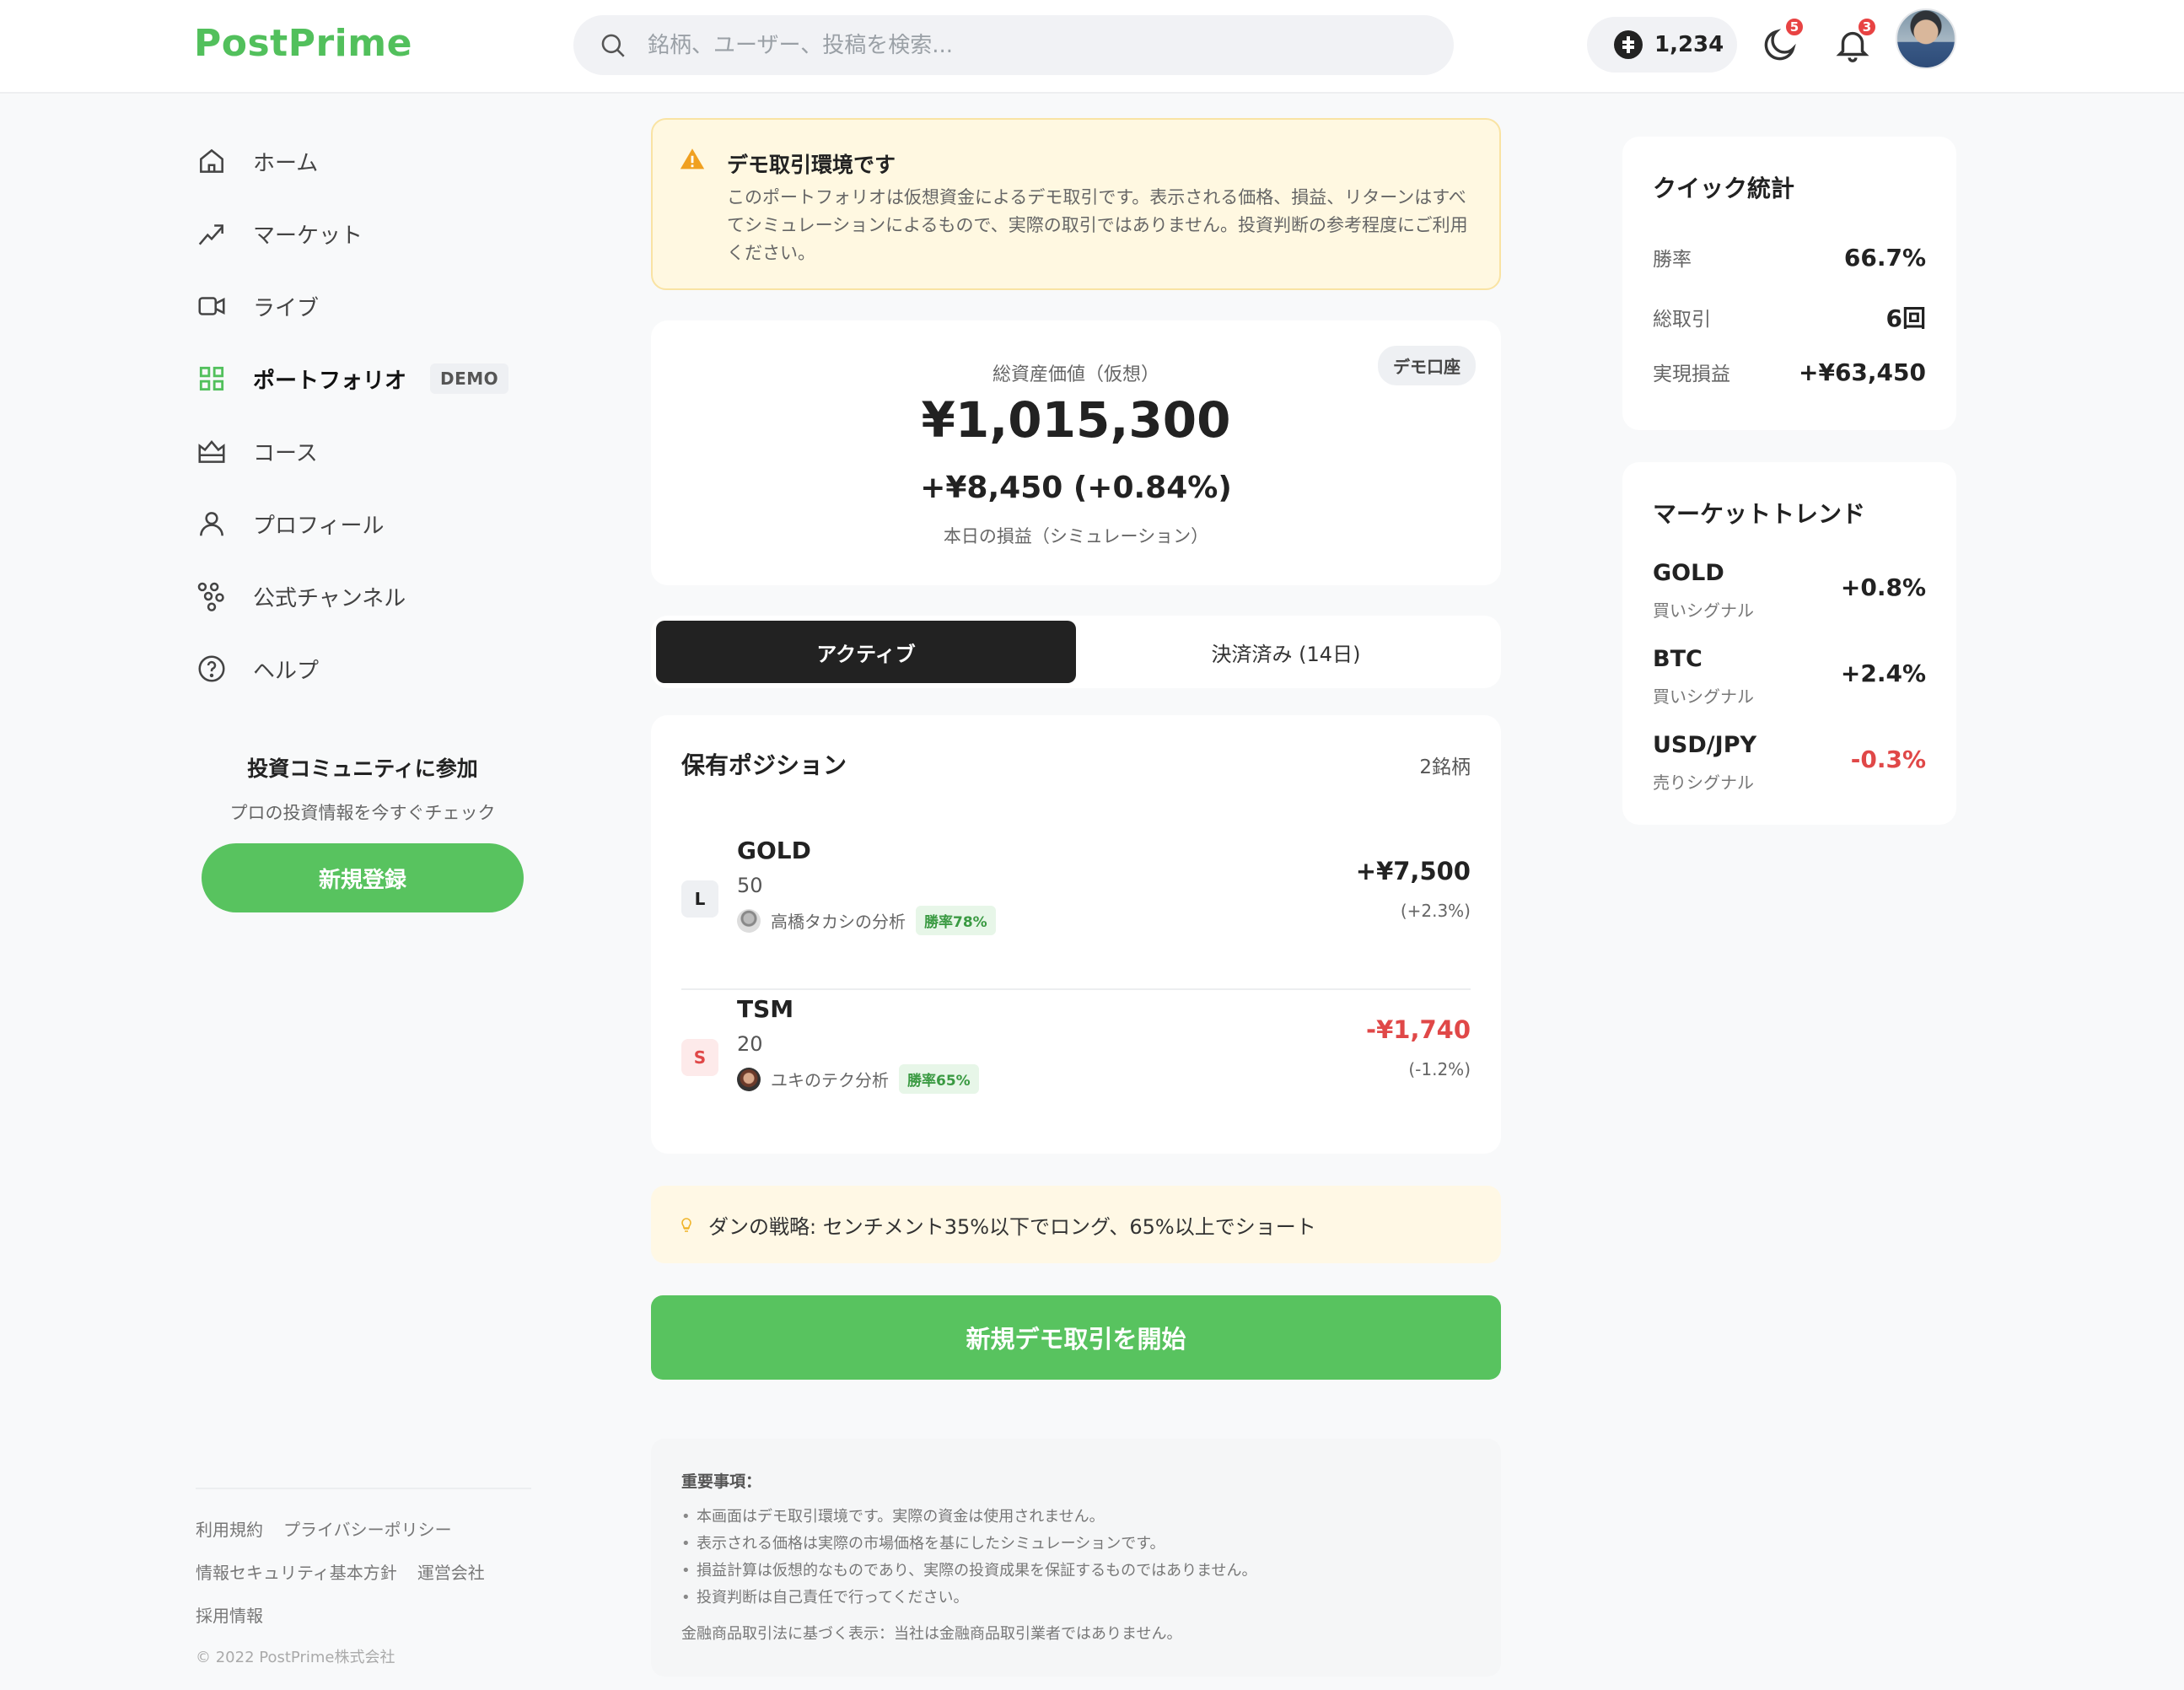 The height and width of the screenshot is (1690, 2184). I want to click on quick-stats-title: クイック統計, so click(1724, 188).